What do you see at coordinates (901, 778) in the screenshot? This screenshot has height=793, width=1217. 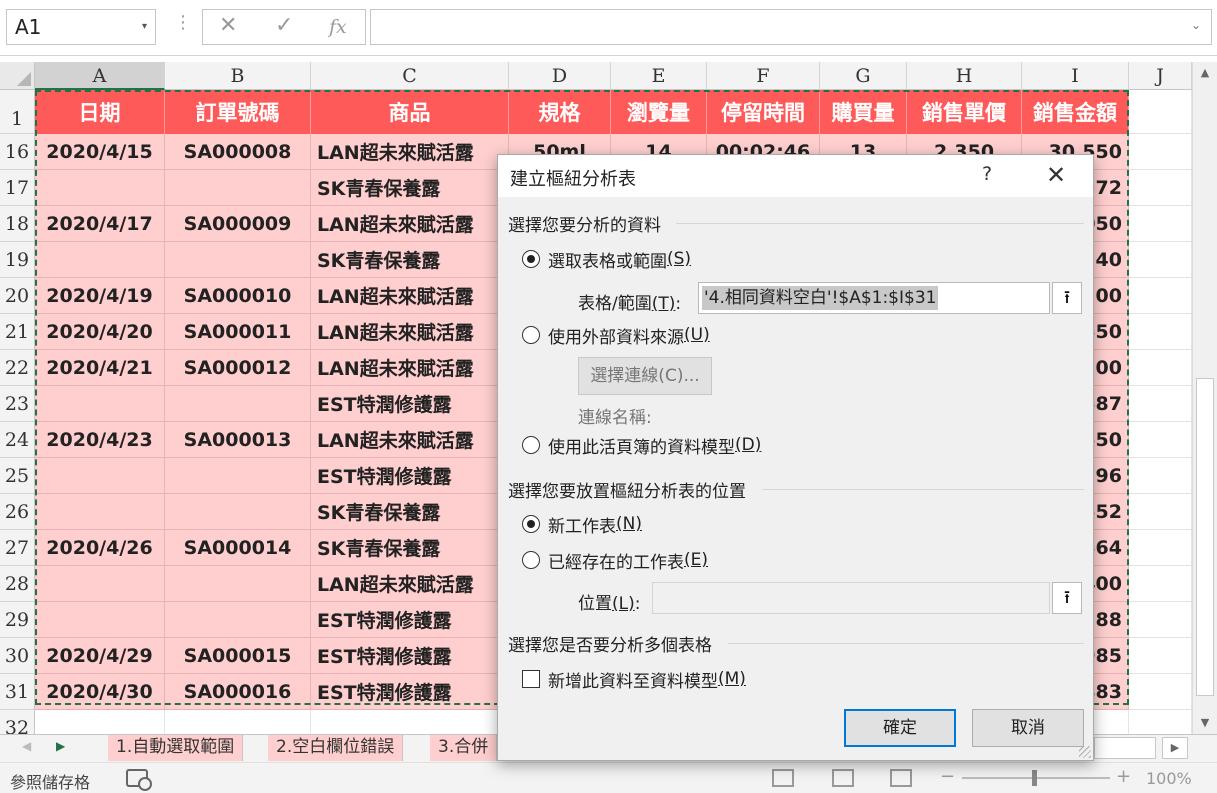 I see `page-break-view-icon` at bounding box center [901, 778].